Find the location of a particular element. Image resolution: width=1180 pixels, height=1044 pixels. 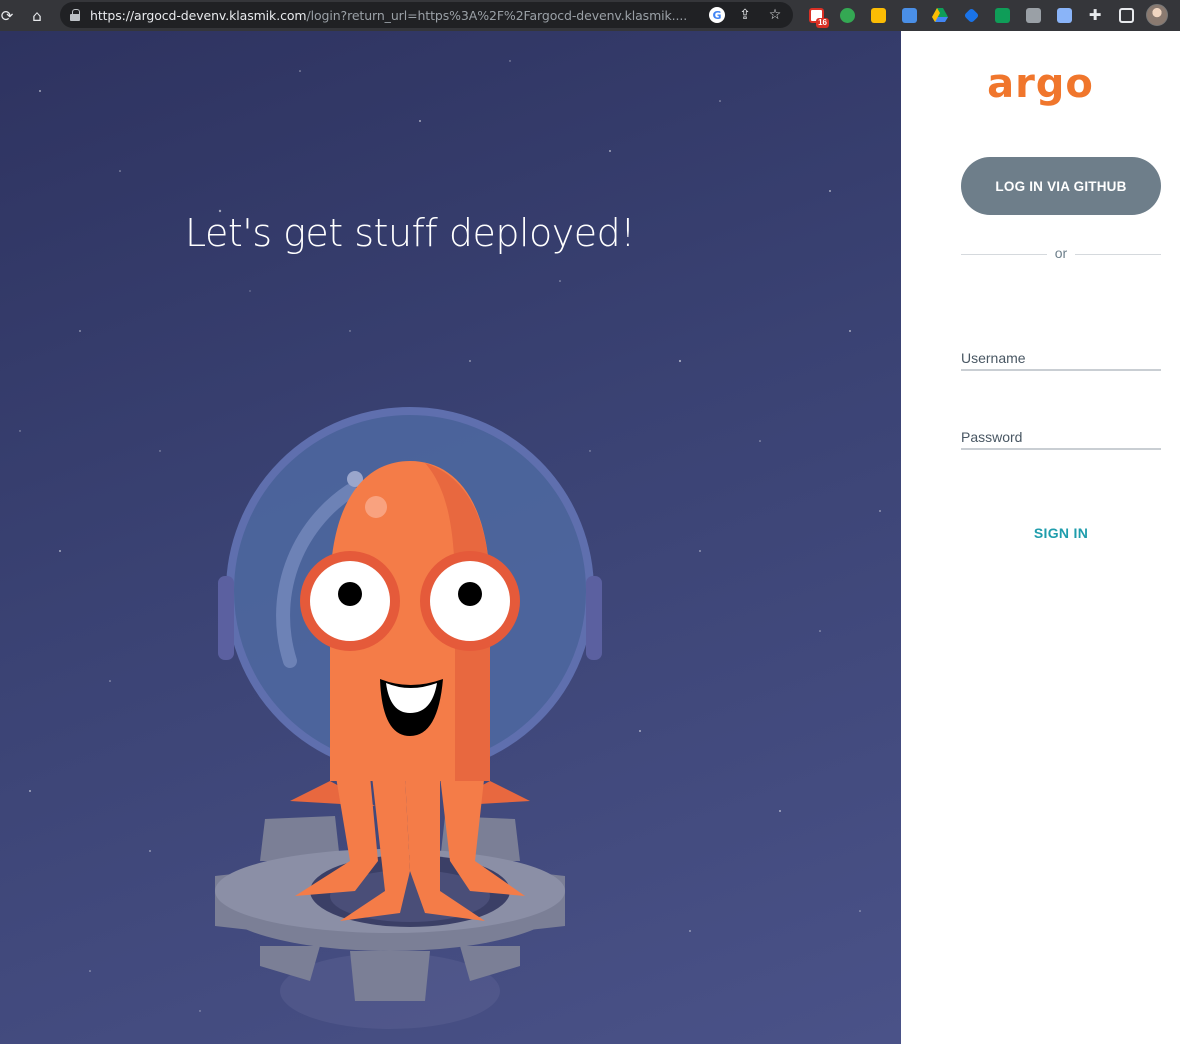

keep-icon is located at coordinates (878, 15).